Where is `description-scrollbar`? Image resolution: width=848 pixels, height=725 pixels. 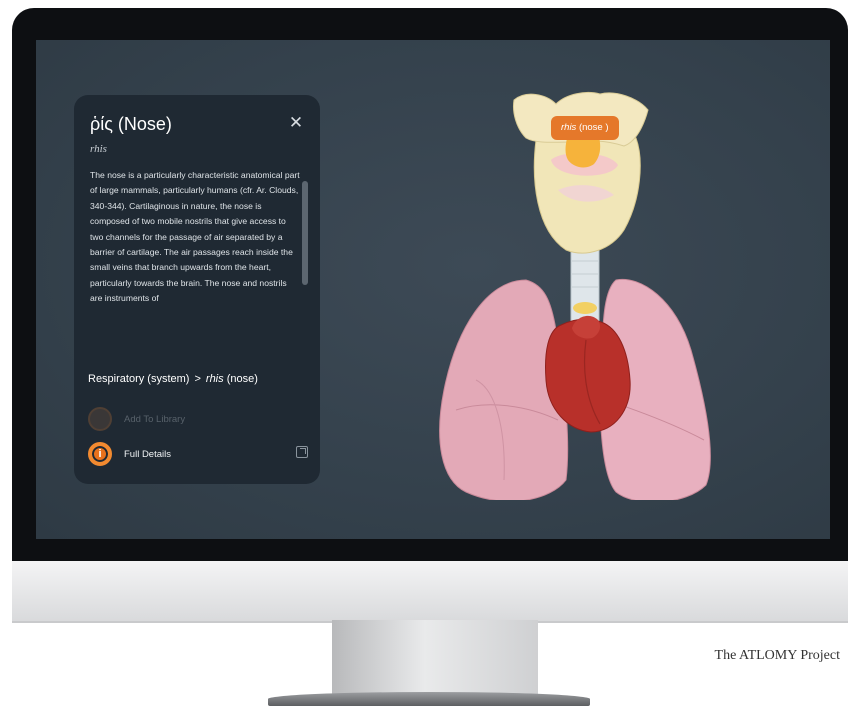
description-scrollbar is located at coordinates (305, 264).